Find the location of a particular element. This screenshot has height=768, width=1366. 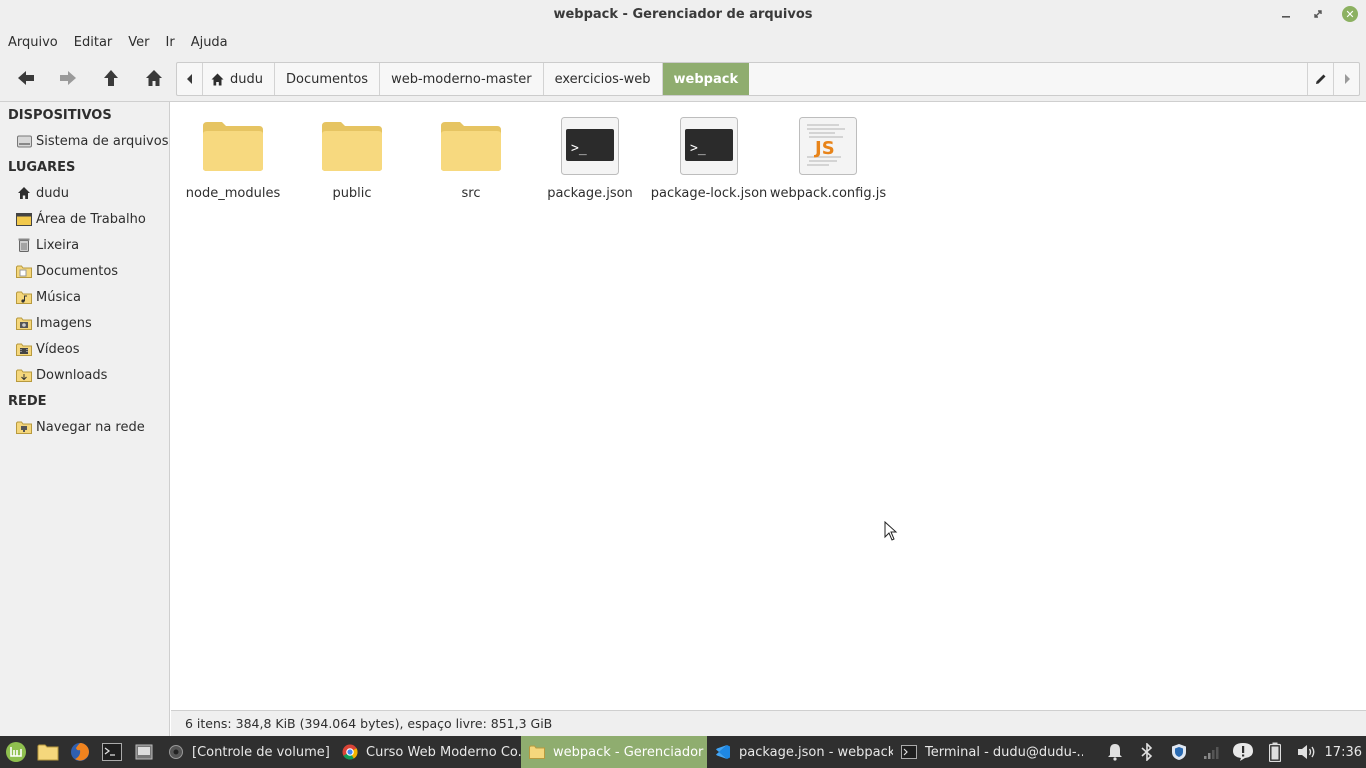

file-label: src is located at coordinates (471, 193).